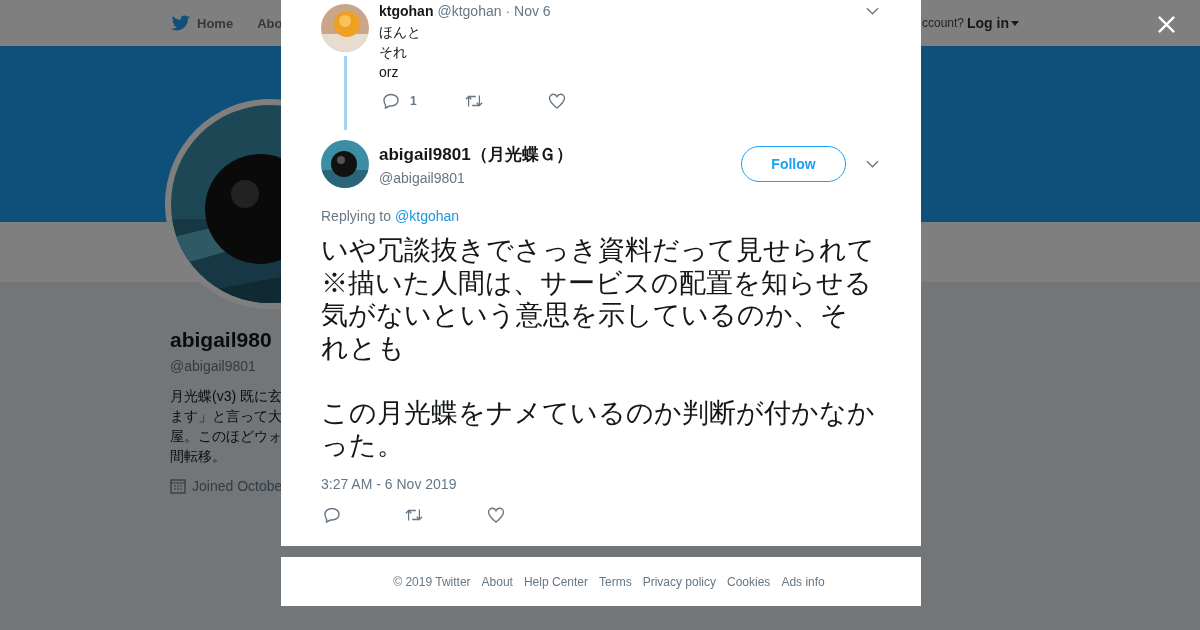 Image resolution: width=1200 pixels, height=630 pixels. Describe the element at coordinates (270, 23) in the screenshot. I see `nav-link: Abo` at that location.